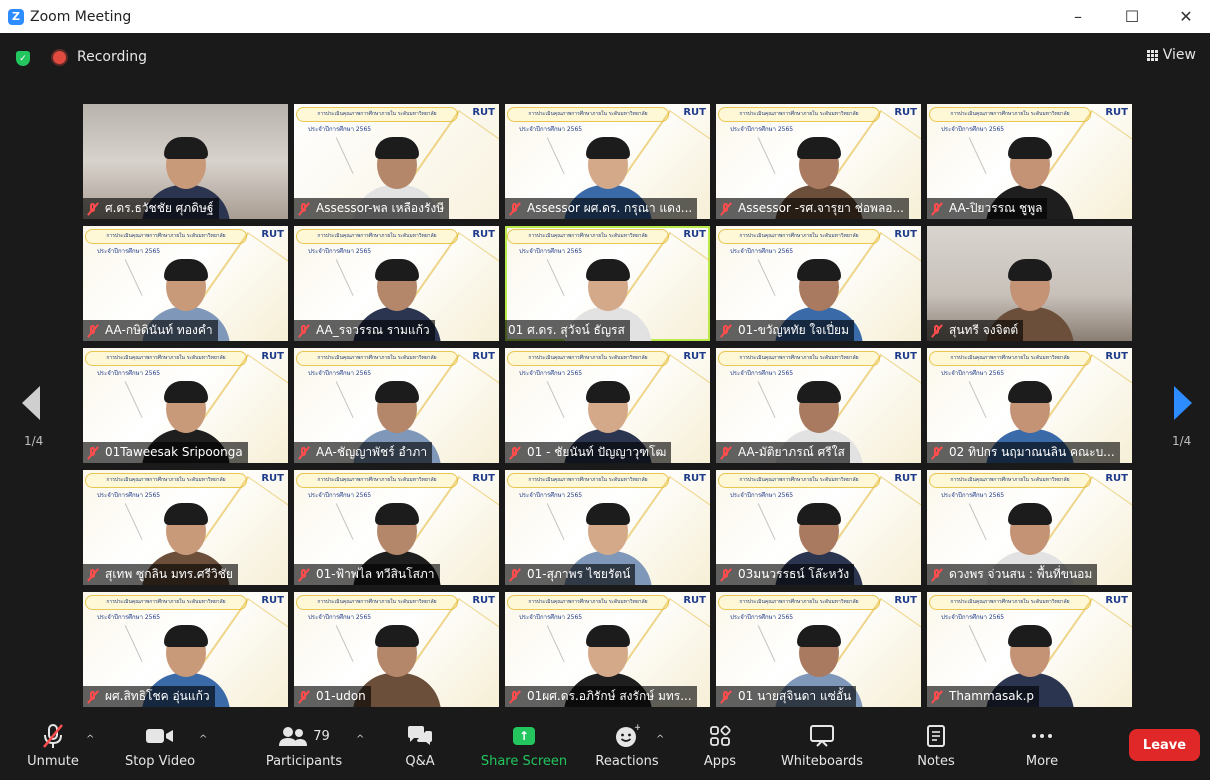 This screenshot has width=1210, height=780. Describe the element at coordinates (420, 746) in the screenshot. I see `qa-button: Q&A` at that location.